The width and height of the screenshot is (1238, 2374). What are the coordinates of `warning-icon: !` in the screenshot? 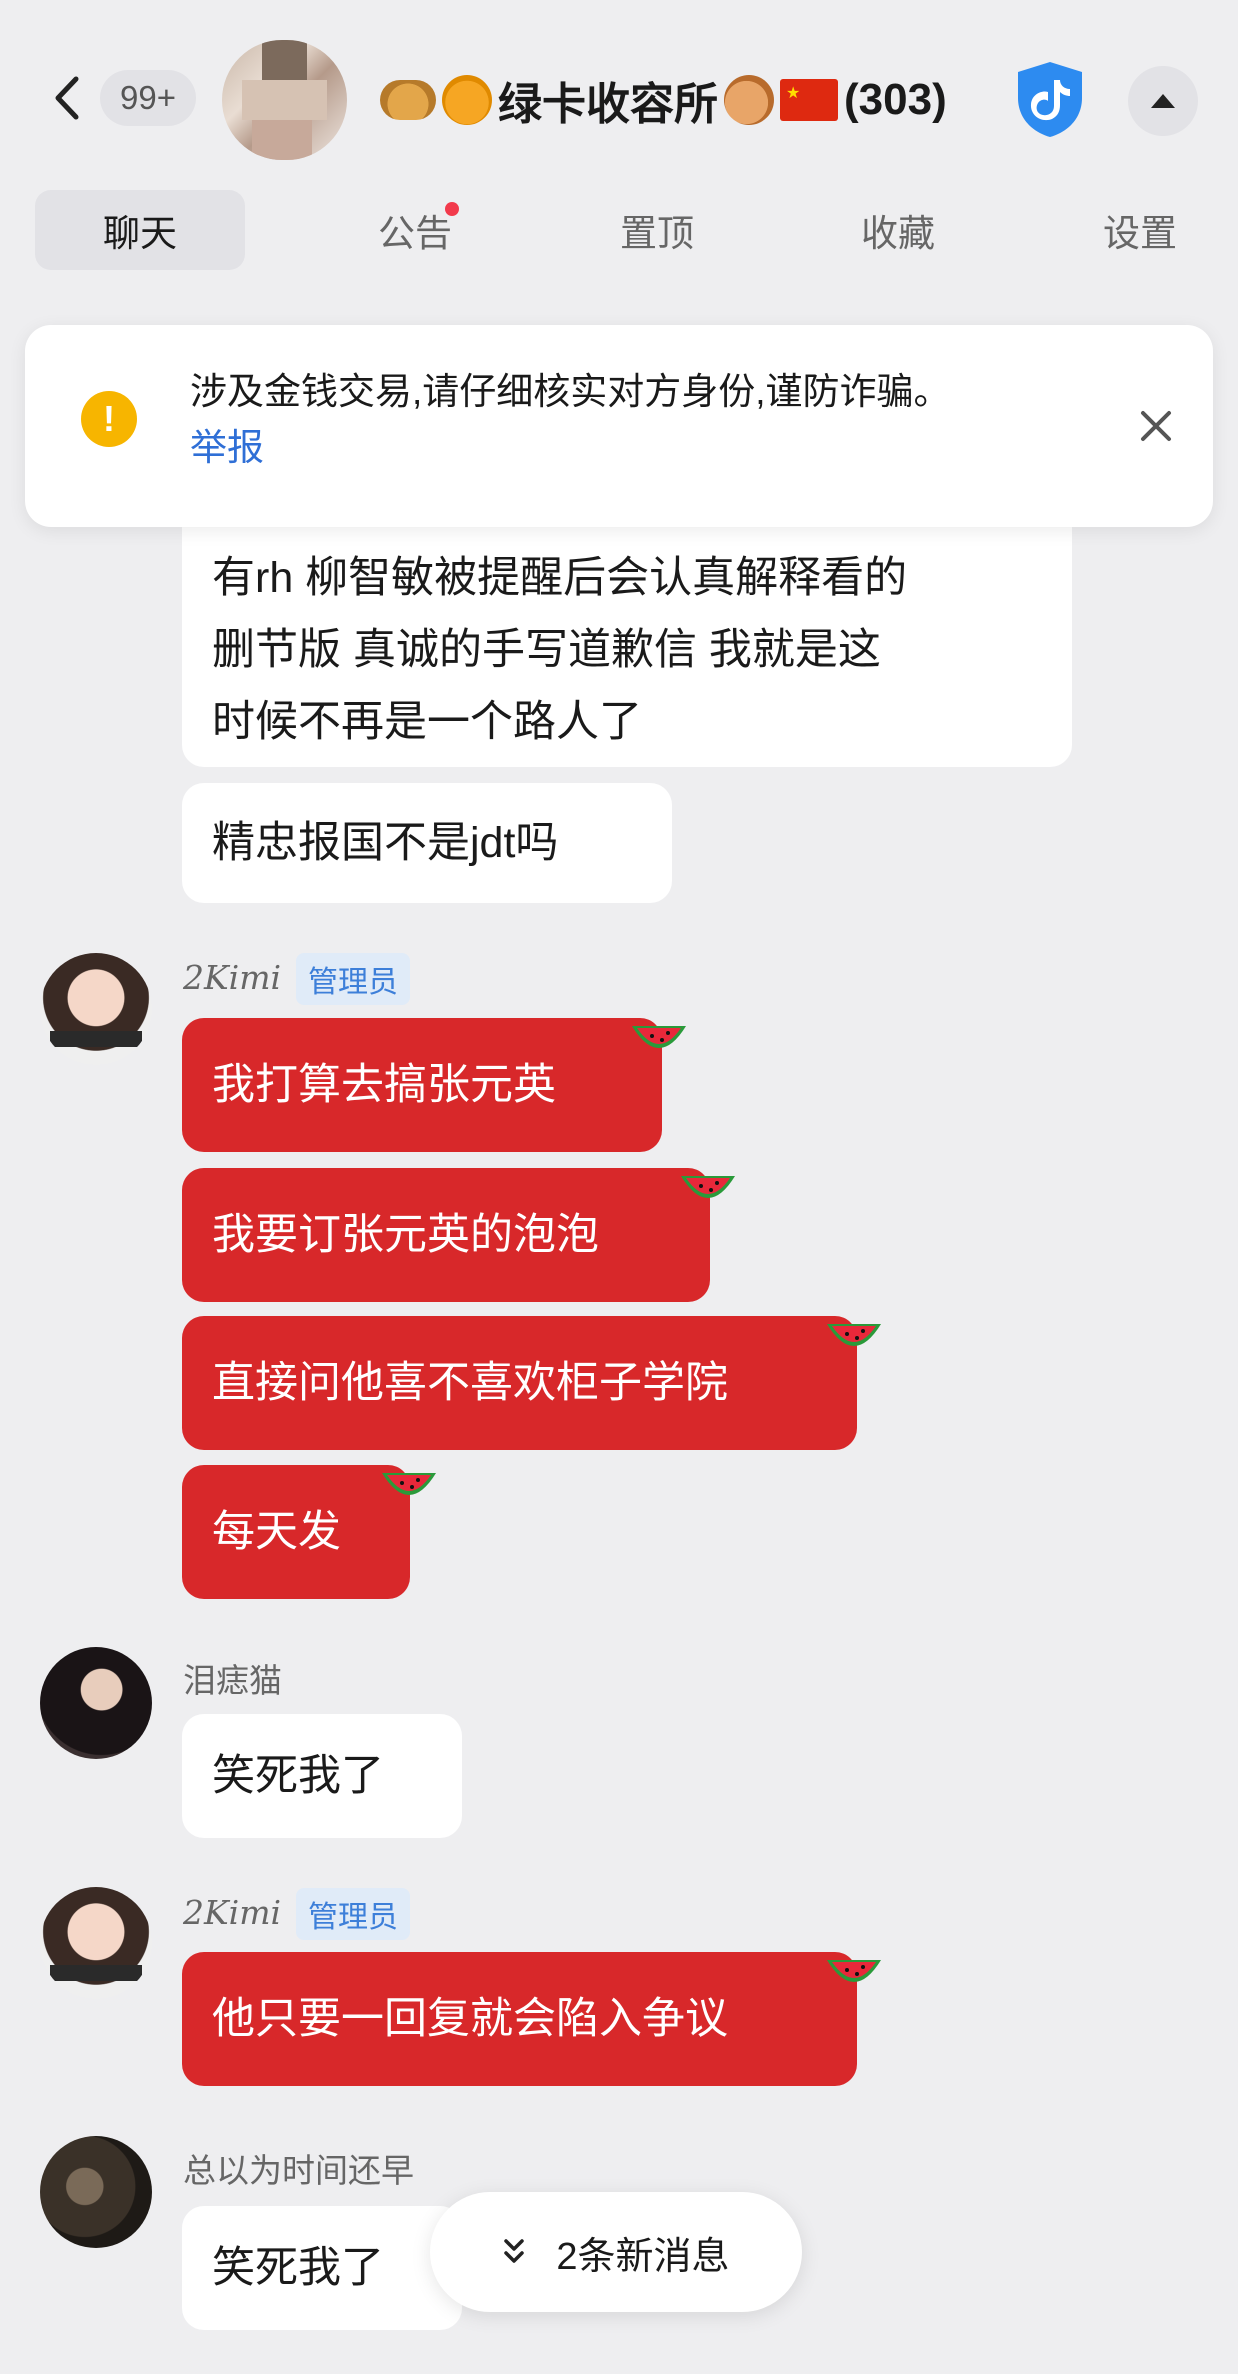 It's located at (109, 419).